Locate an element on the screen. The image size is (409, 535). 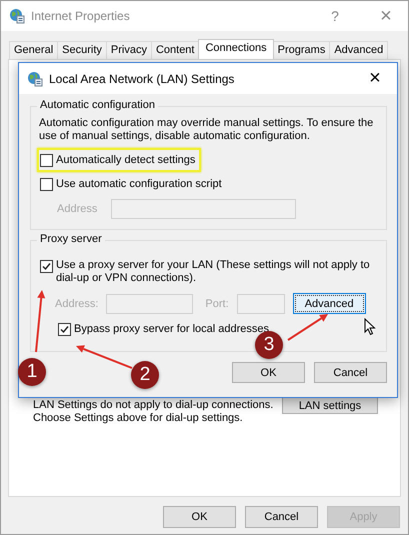
lan-settings-button: LAN settings is located at coordinates (330, 405).